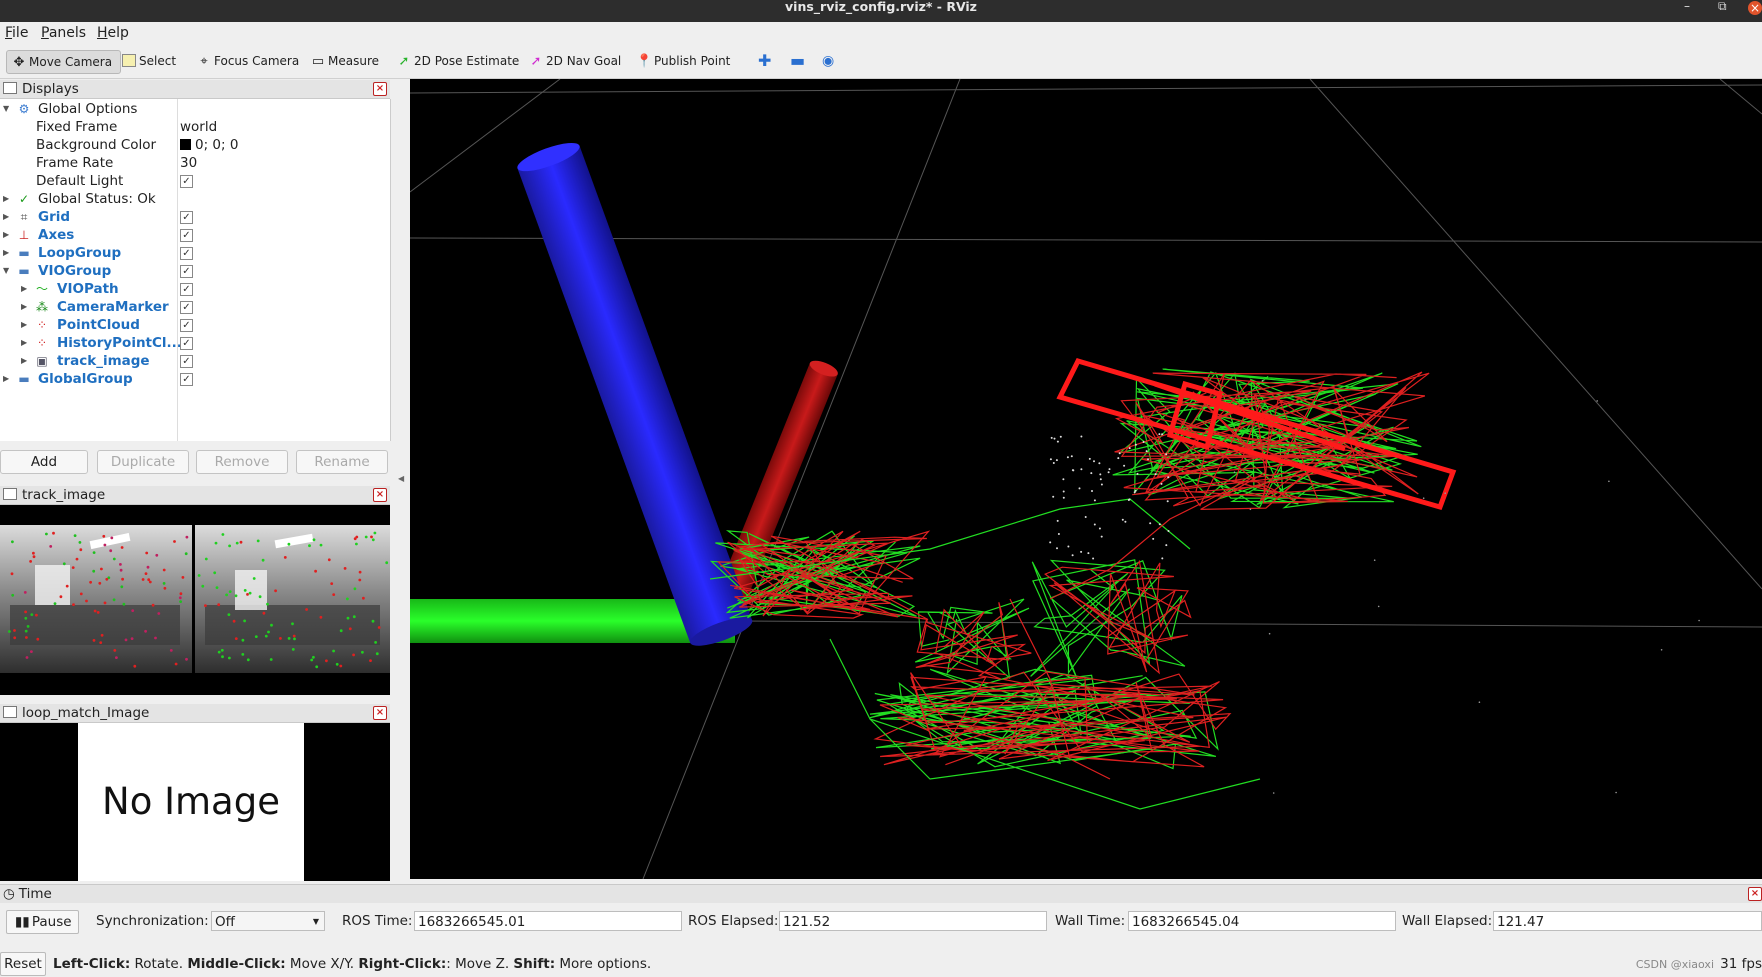  What do you see at coordinates (44, 462) in the screenshot?
I see `add-button: Add` at bounding box center [44, 462].